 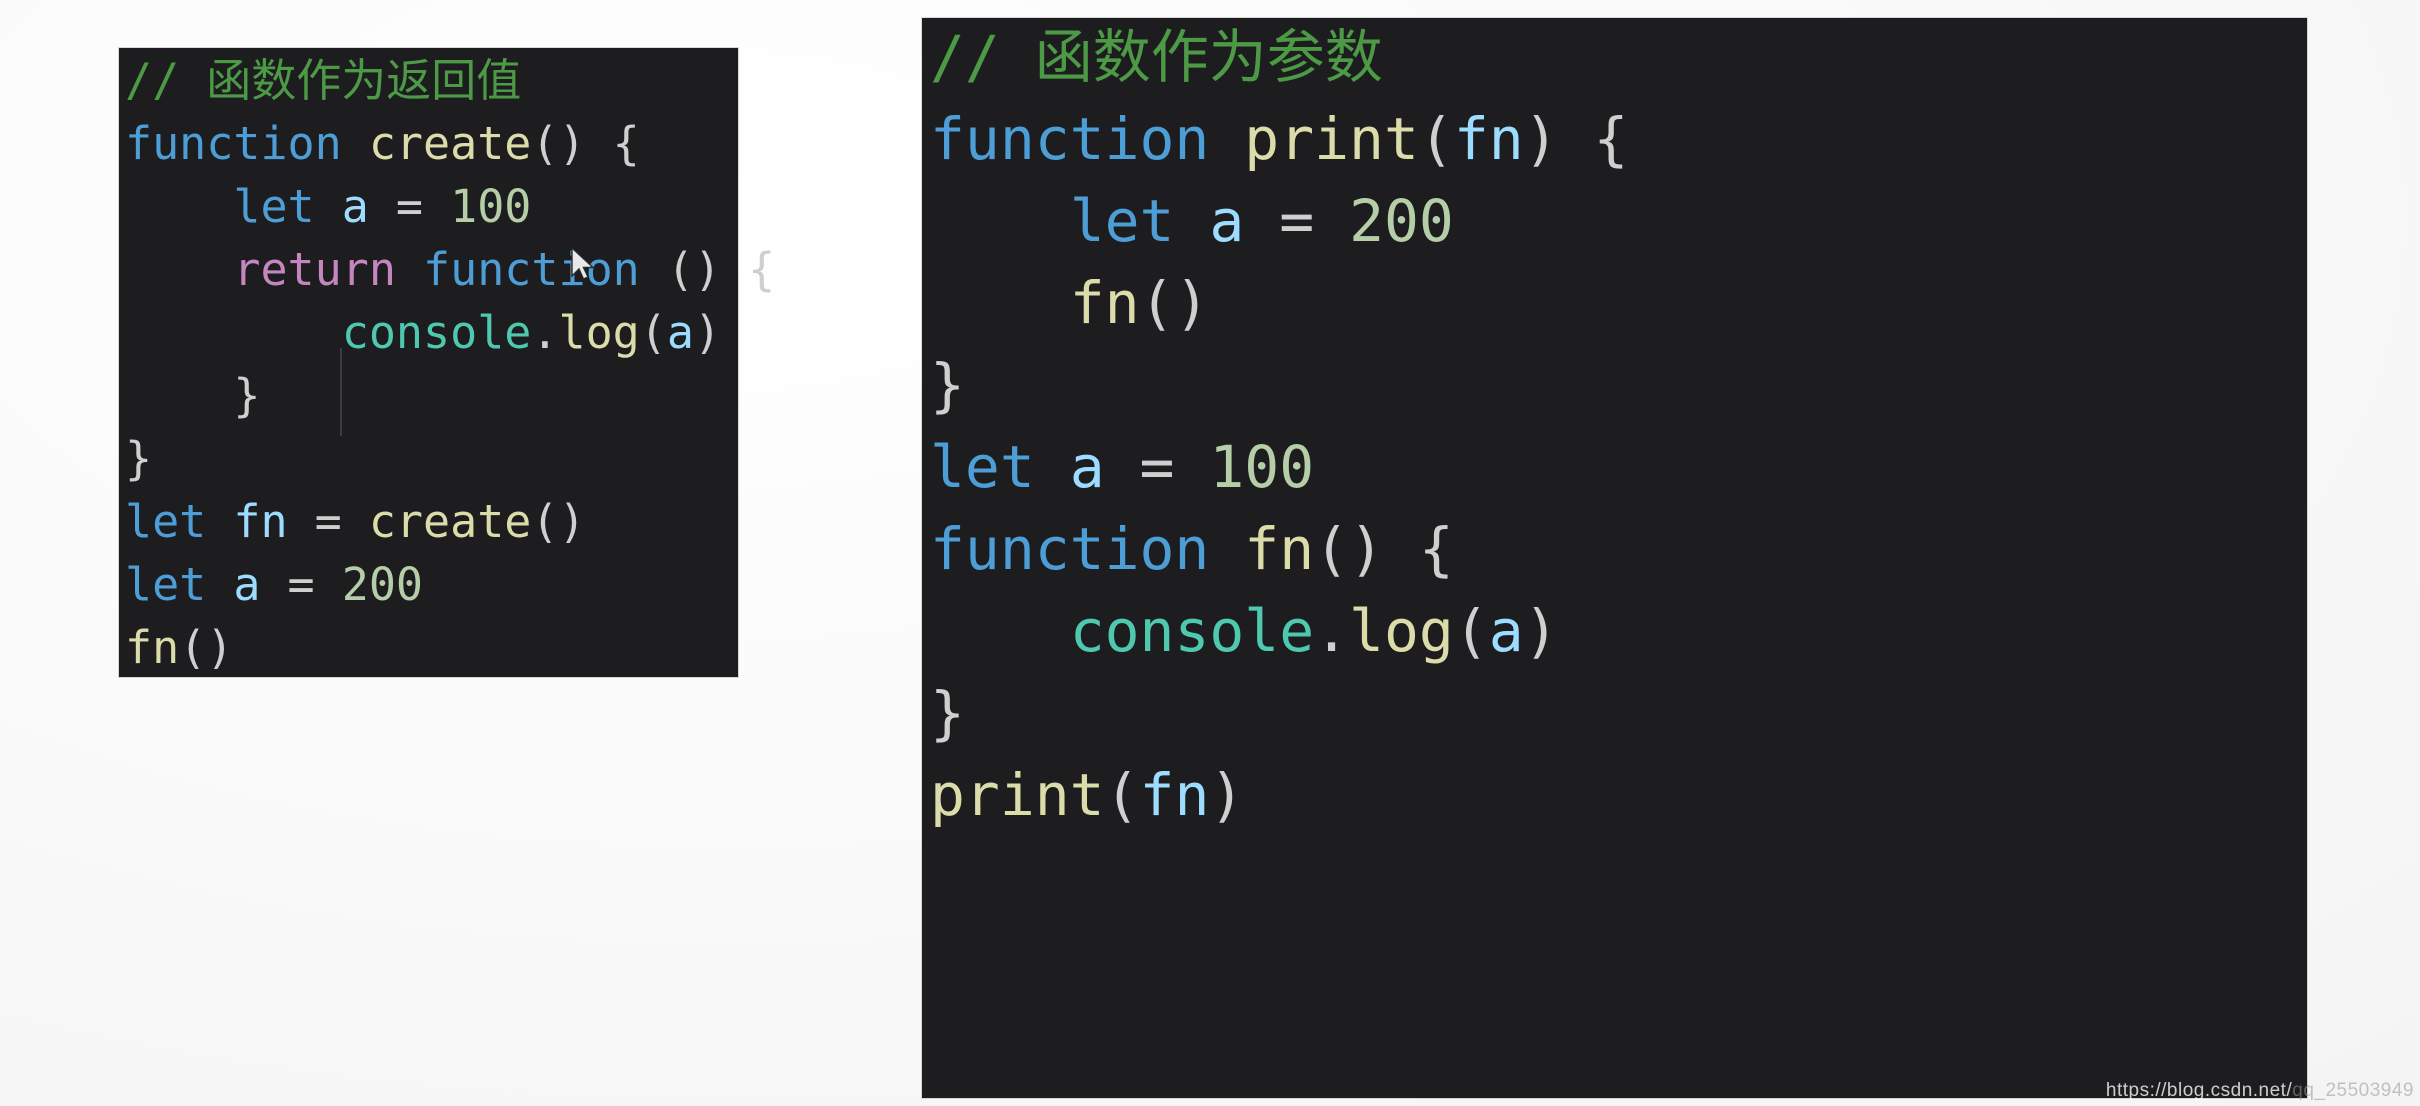 What do you see at coordinates (2353, 1090) in the screenshot?
I see `watermark-user: qq_25503949` at bounding box center [2353, 1090].